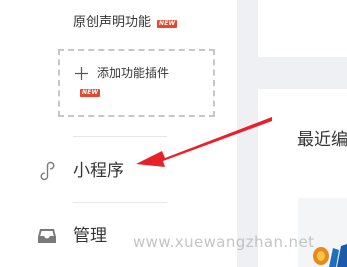 Image resolution: width=347 pixels, height=267 pixels. What do you see at coordinates (330, 255) in the screenshot?
I see `thumbnail-logo-icon` at bounding box center [330, 255].